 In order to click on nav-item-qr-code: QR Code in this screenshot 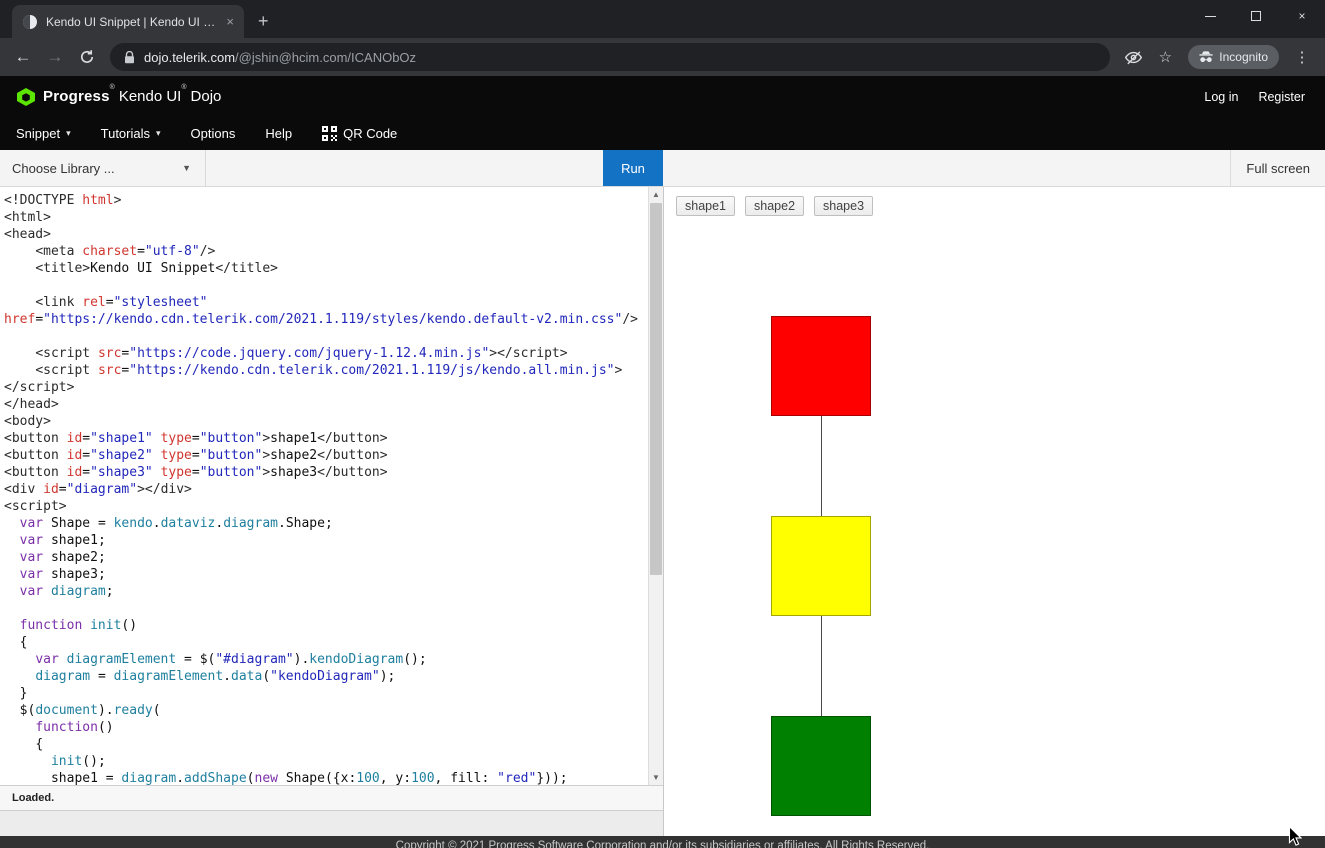, I will do `click(359, 133)`.